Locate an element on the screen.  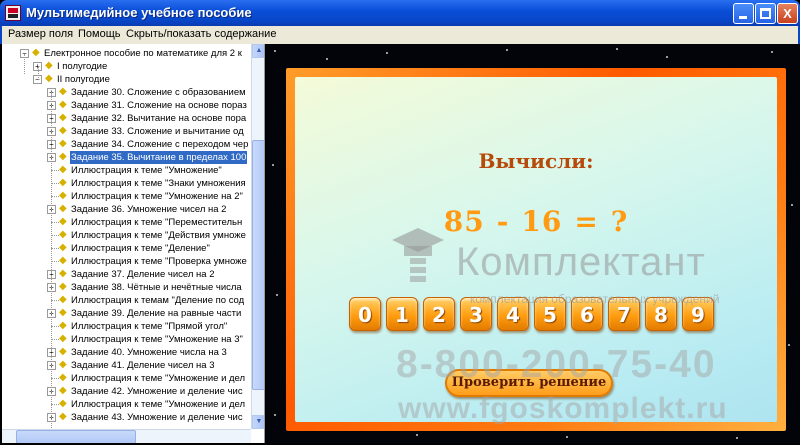
close-icon: X is located at coordinates (787, 13).